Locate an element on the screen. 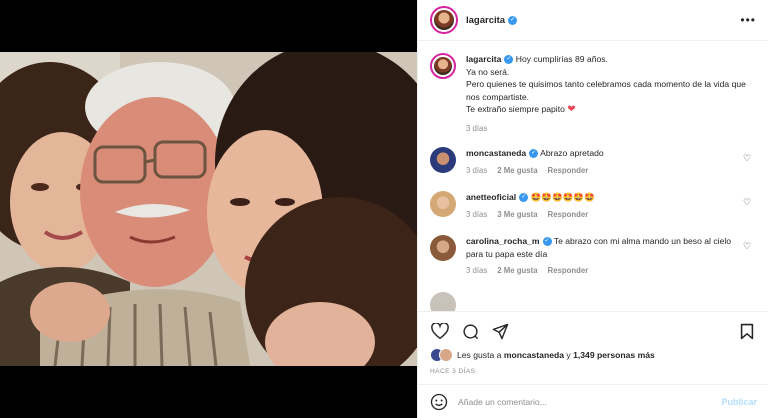 This screenshot has height=418, width=768. author-avatar is located at coordinates (444, 20).